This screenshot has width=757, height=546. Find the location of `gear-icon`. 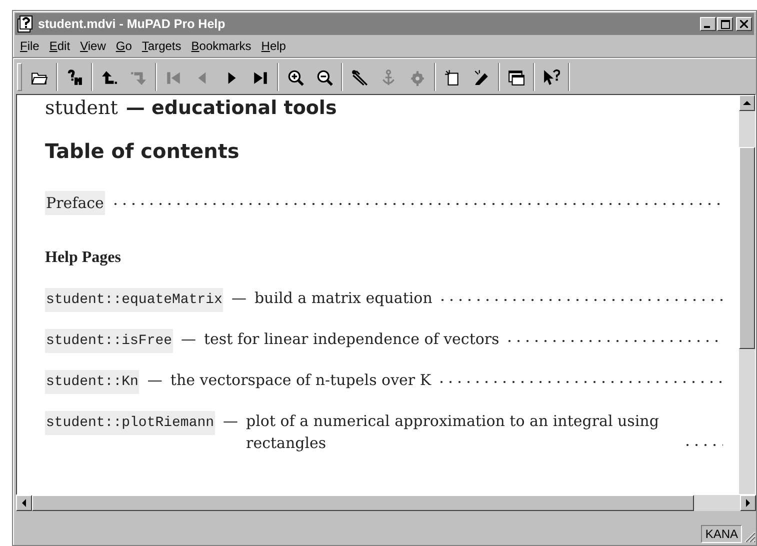

gear-icon is located at coordinates (417, 77).